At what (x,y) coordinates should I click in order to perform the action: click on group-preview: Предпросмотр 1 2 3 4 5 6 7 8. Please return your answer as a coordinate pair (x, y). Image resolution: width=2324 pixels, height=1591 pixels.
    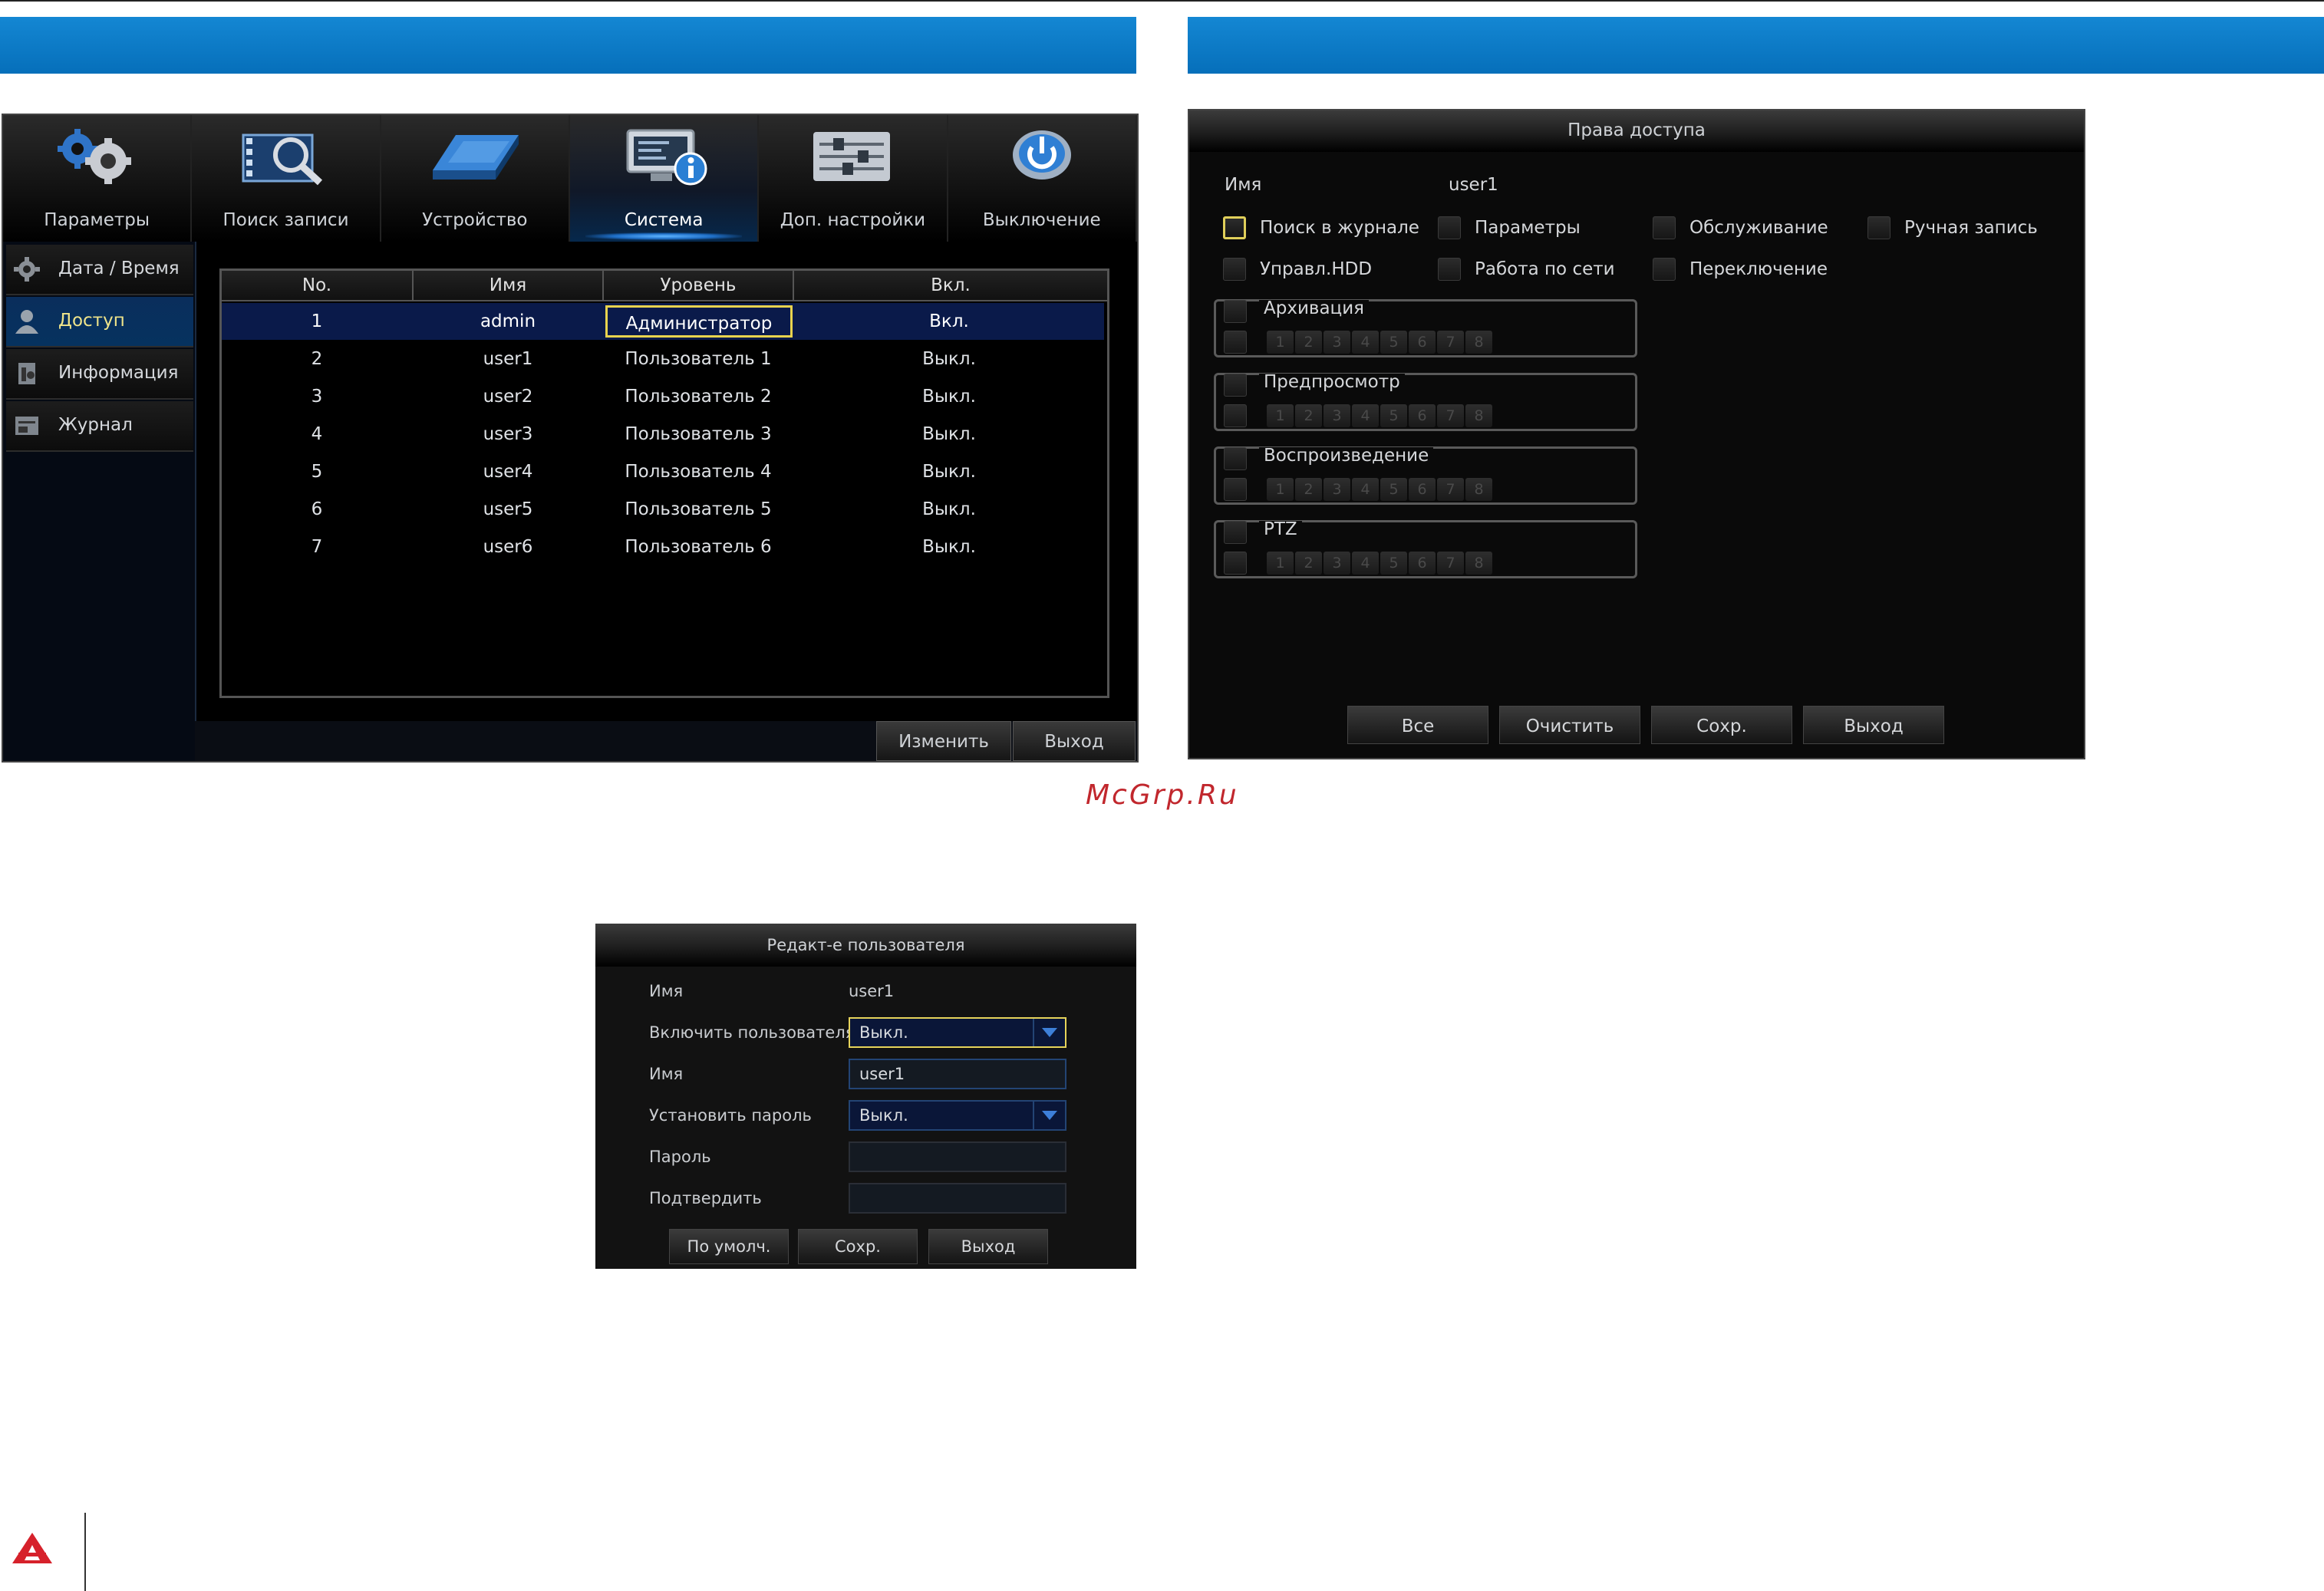
    Looking at the image, I should click on (1425, 402).